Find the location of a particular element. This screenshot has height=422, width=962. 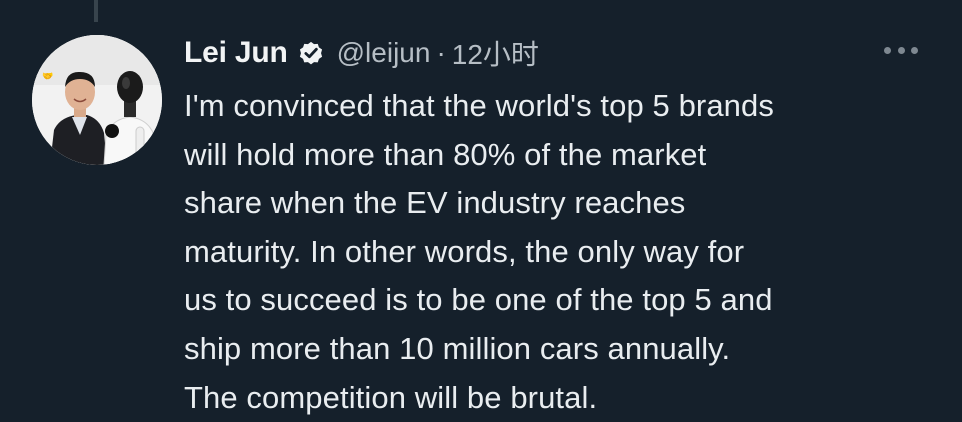

avatar-image: 🤝 is located at coordinates (97, 100).